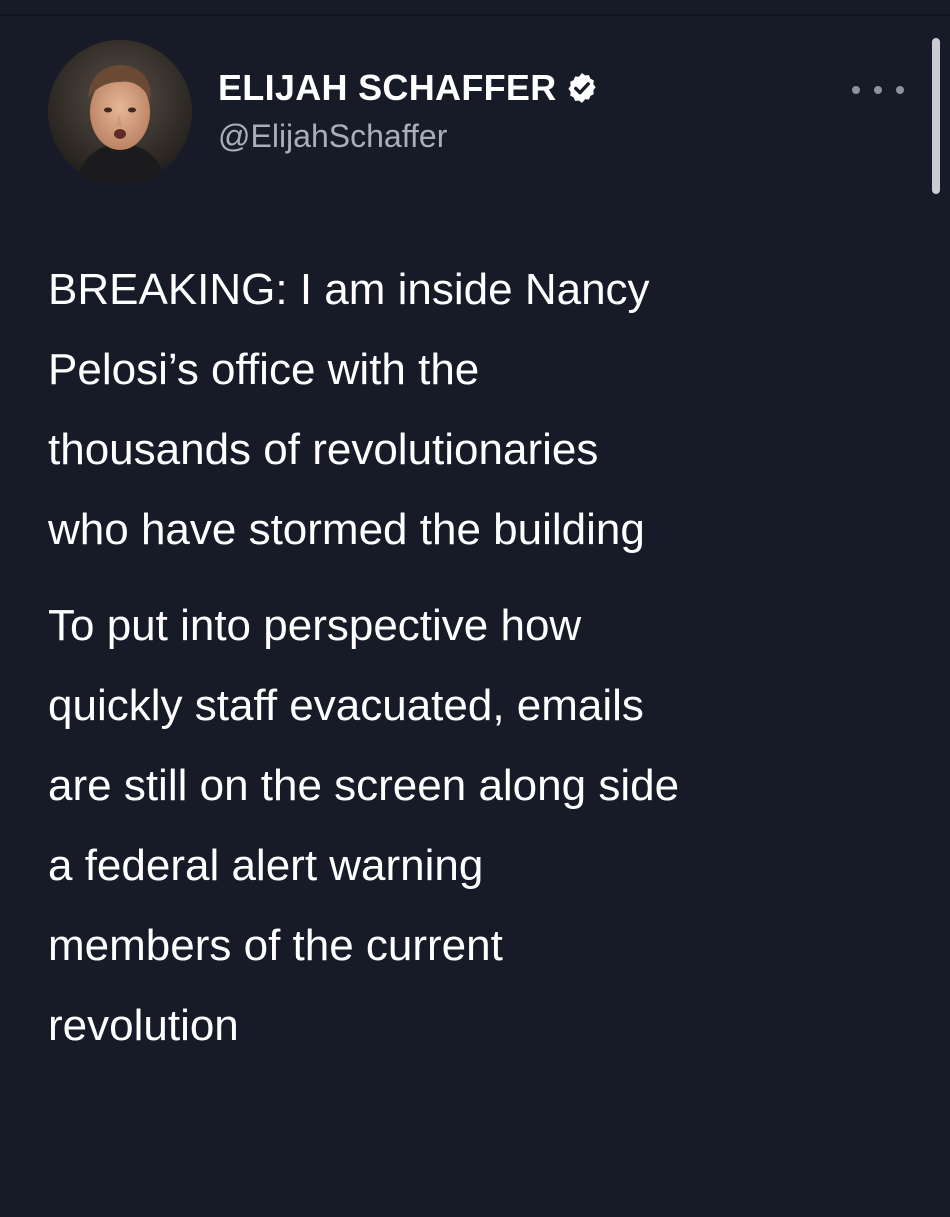 The height and width of the screenshot is (1217, 950). I want to click on verified-badge-icon, so click(582, 88).